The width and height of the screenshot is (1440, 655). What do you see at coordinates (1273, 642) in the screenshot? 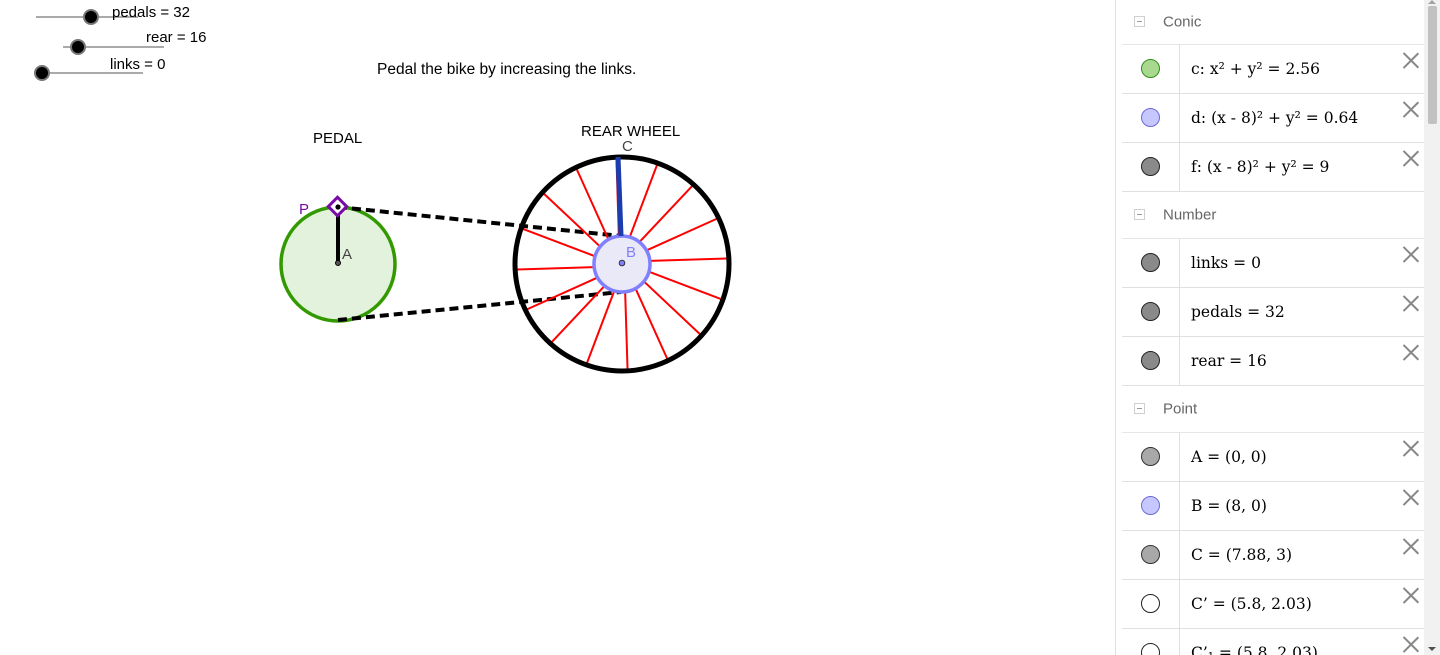
I see `algebra-item: C’₁ = (5.8, 2.03)` at bounding box center [1273, 642].